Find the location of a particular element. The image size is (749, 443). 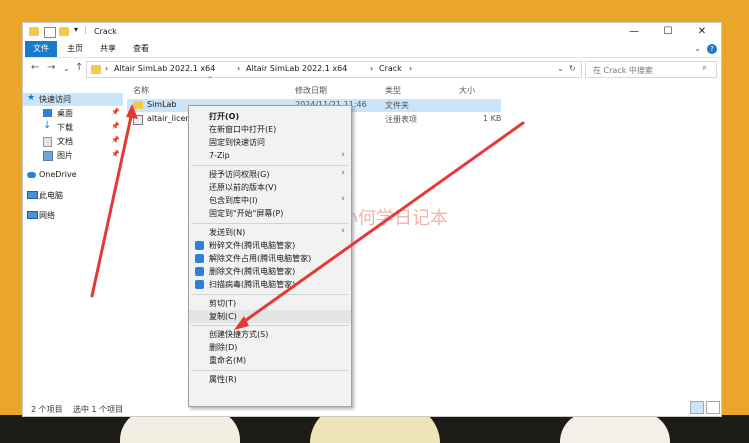

recent-locations-icon: ⌄ is located at coordinates (66, 68).